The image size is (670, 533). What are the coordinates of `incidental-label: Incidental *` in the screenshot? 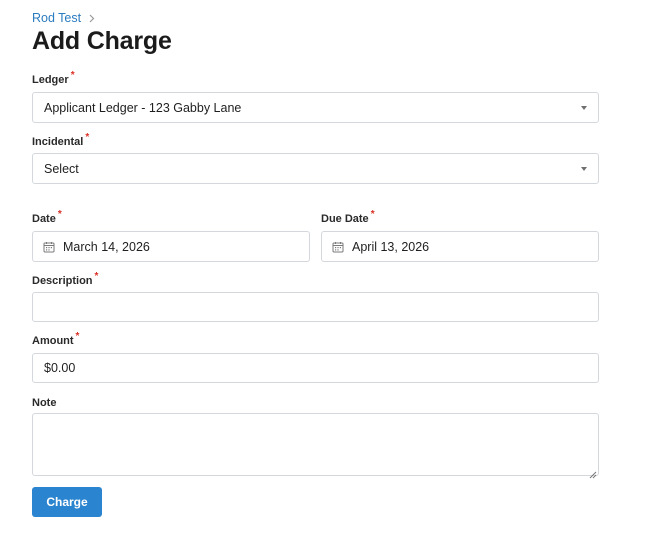 It's located at (60, 140).